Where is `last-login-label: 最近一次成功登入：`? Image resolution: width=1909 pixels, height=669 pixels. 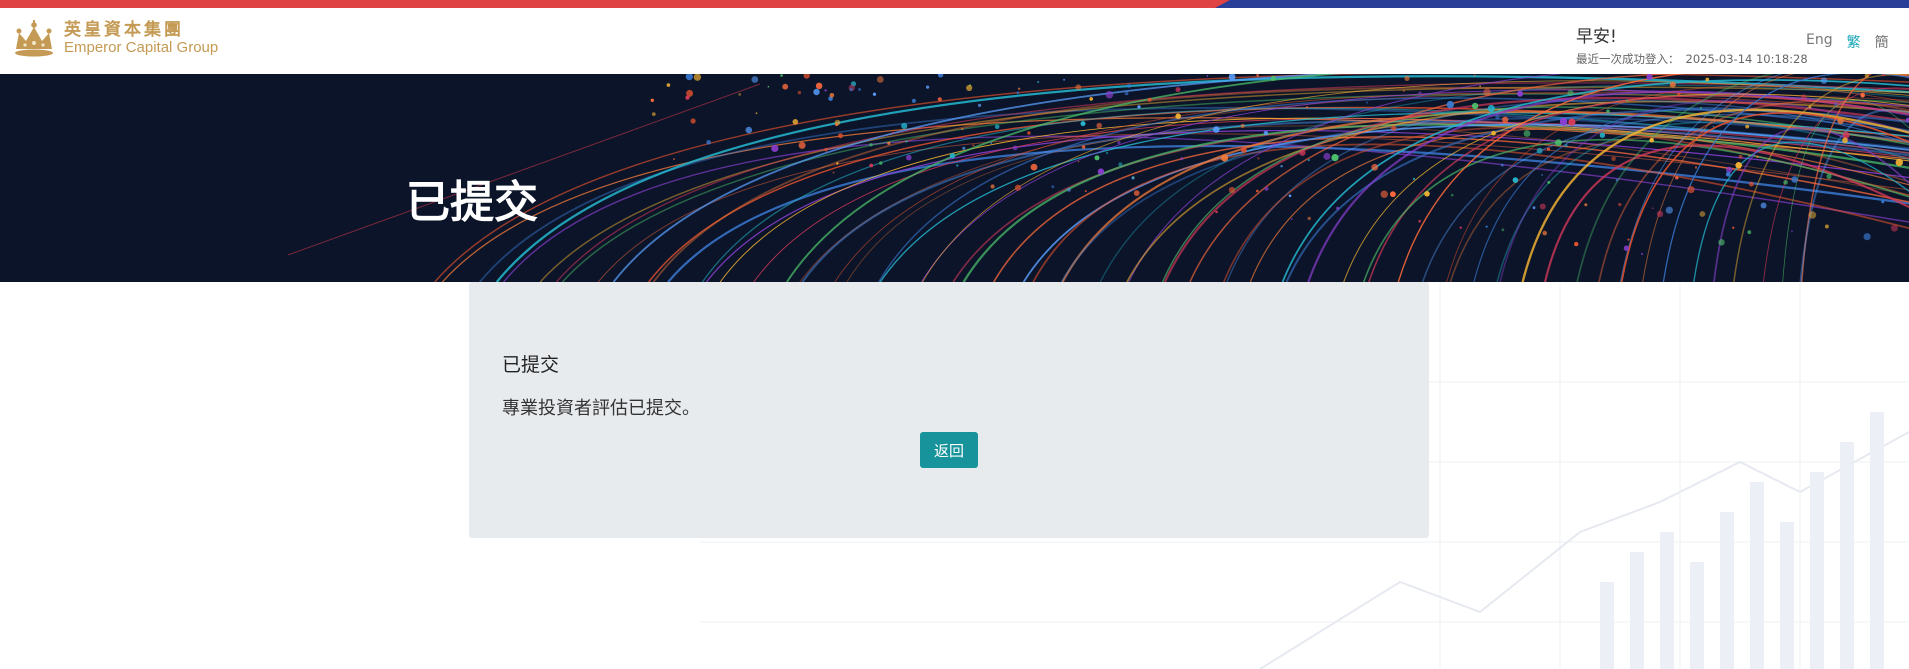 last-login-label: 最近一次成功登入： is located at coordinates (1628, 59).